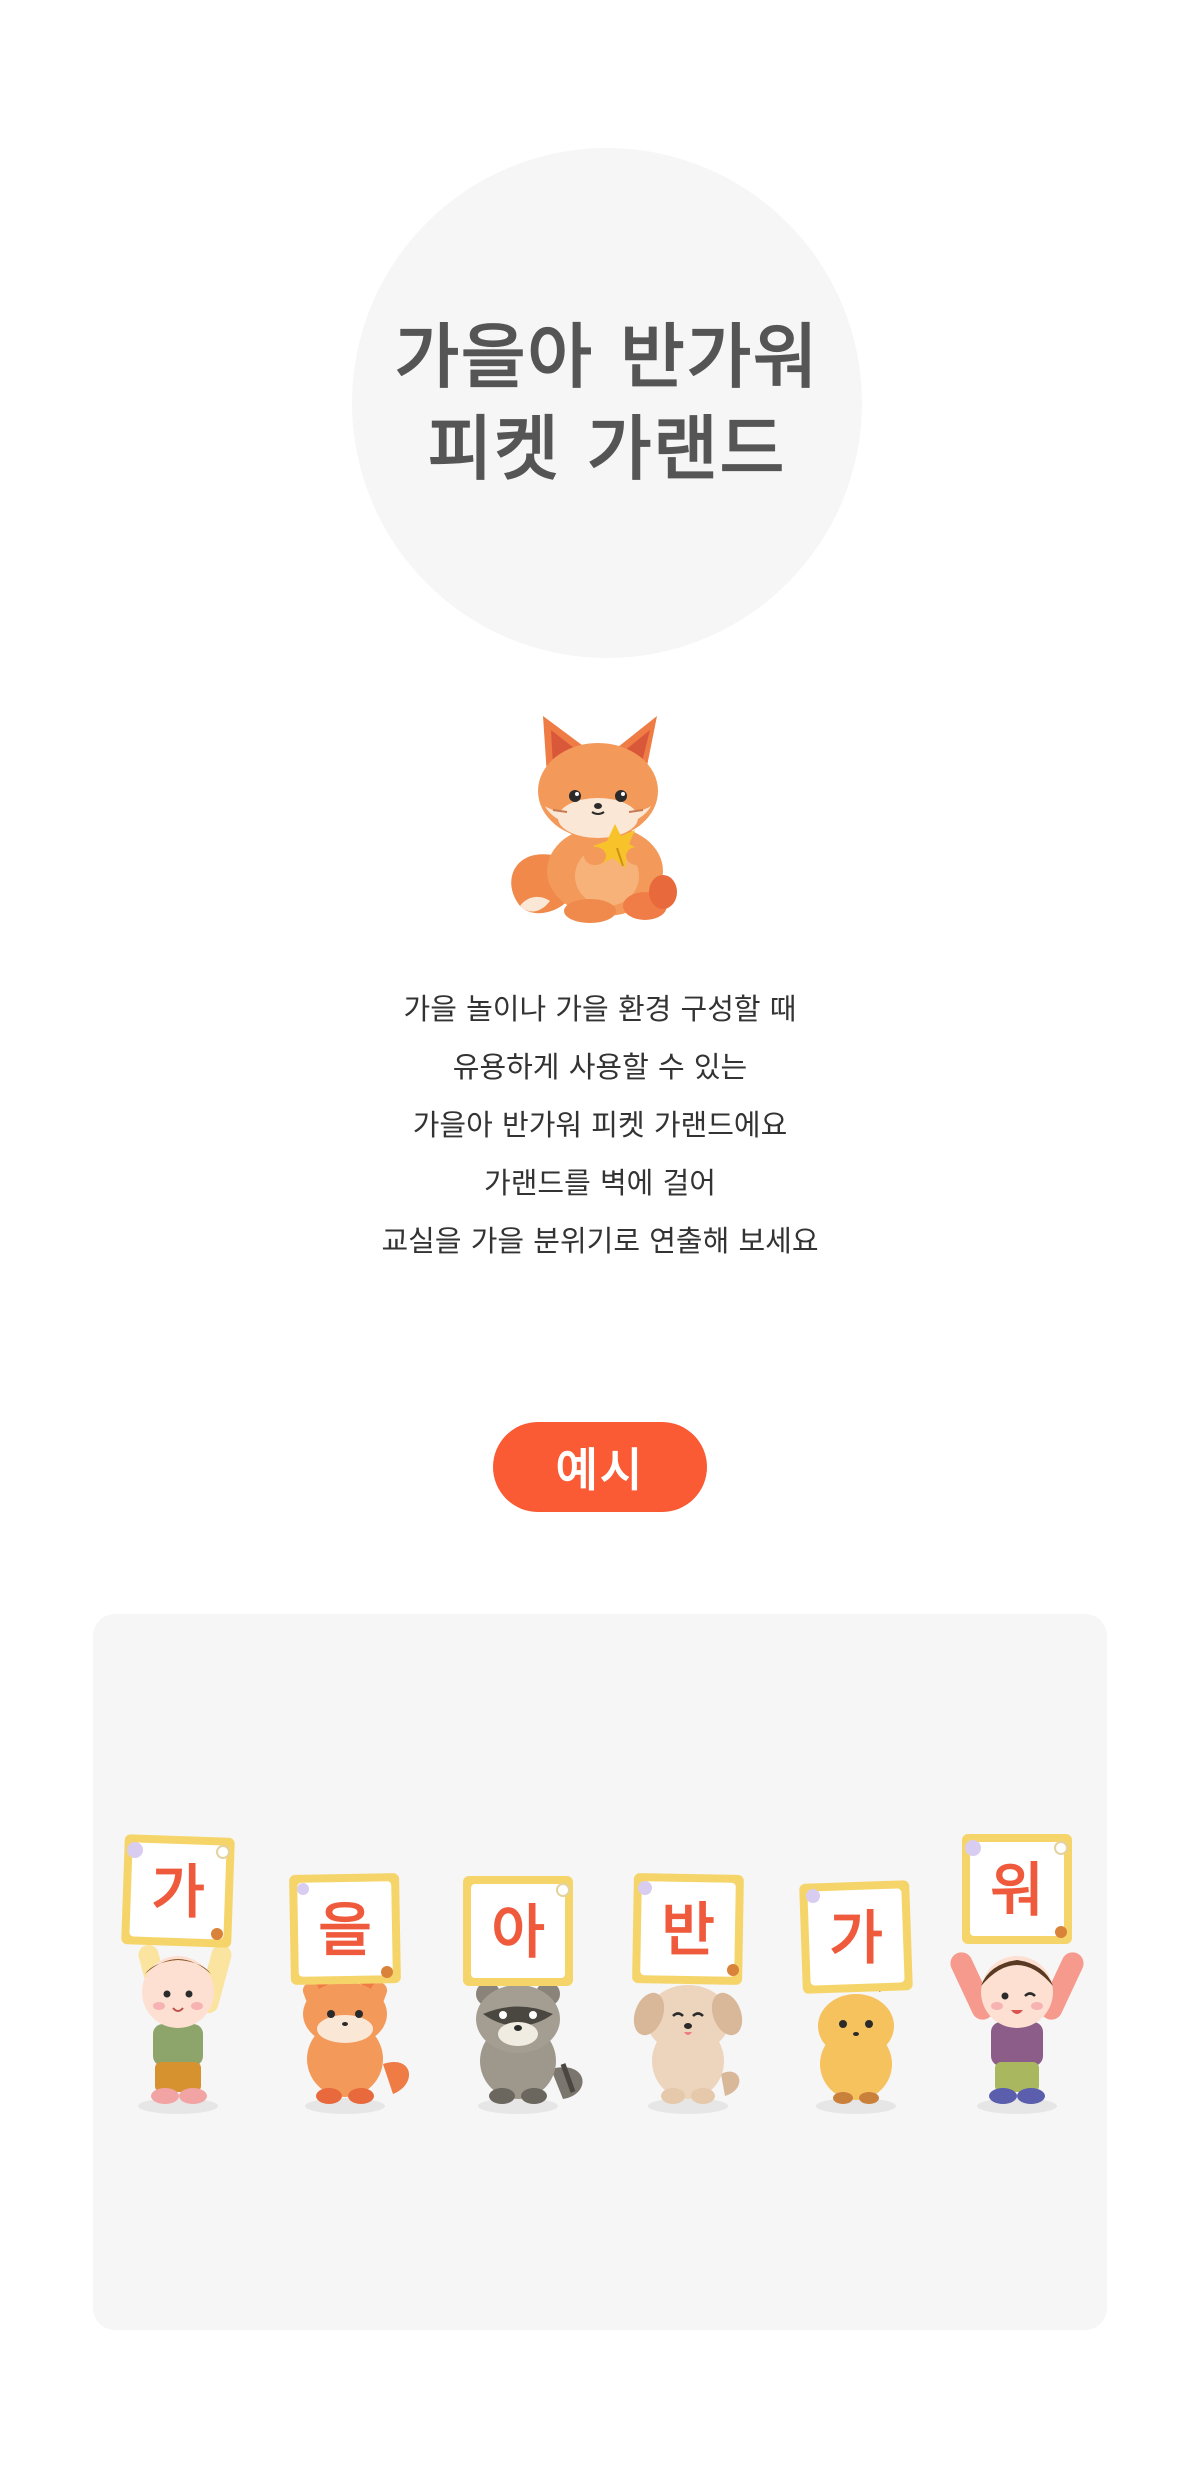 This screenshot has width=1200, height=2473. I want to click on garland-item-2: 을, so click(349, 1993).